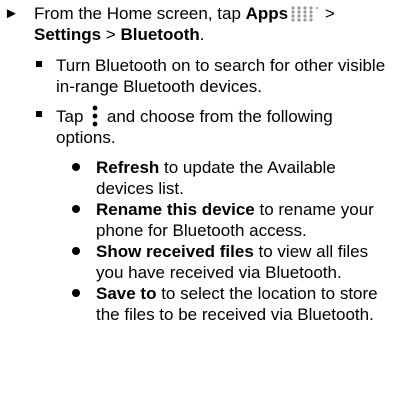 The image size is (395, 411). I want to click on step-arrow-icon: ►, so click(11, 13).